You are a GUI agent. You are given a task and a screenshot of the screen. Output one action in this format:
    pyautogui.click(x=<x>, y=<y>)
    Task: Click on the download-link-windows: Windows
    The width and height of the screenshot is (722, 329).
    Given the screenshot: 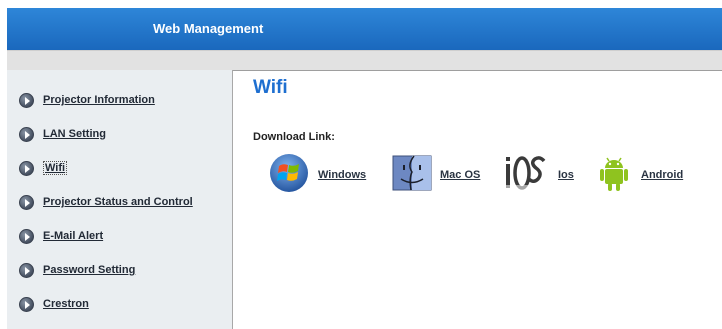 What is the action you would take?
    pyautogui.click(x=342, y=175)
    